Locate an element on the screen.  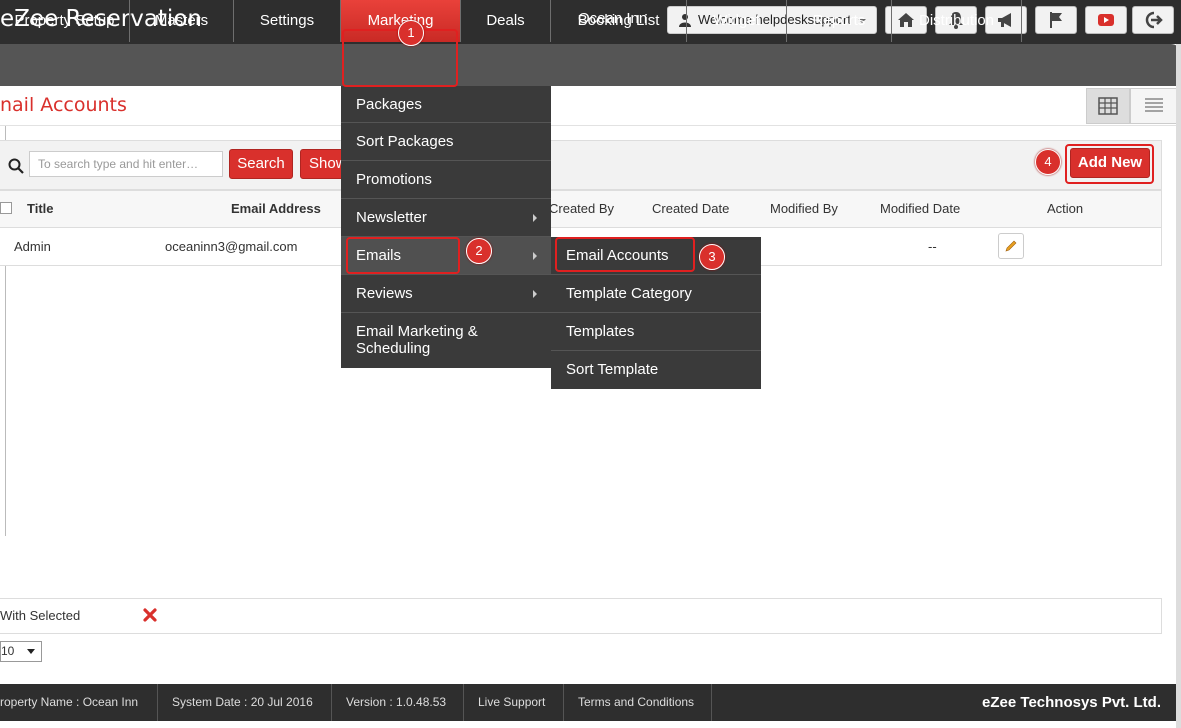
show-button: Show is located at coordinates (322, 164).